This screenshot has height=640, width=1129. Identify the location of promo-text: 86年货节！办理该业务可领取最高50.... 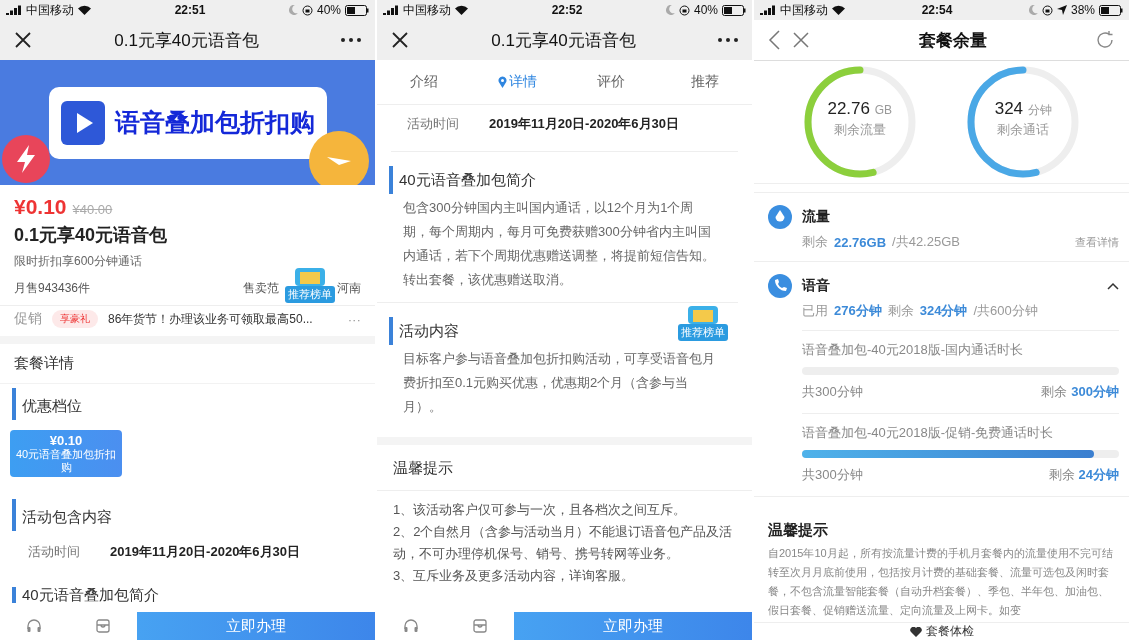
(211, 319).